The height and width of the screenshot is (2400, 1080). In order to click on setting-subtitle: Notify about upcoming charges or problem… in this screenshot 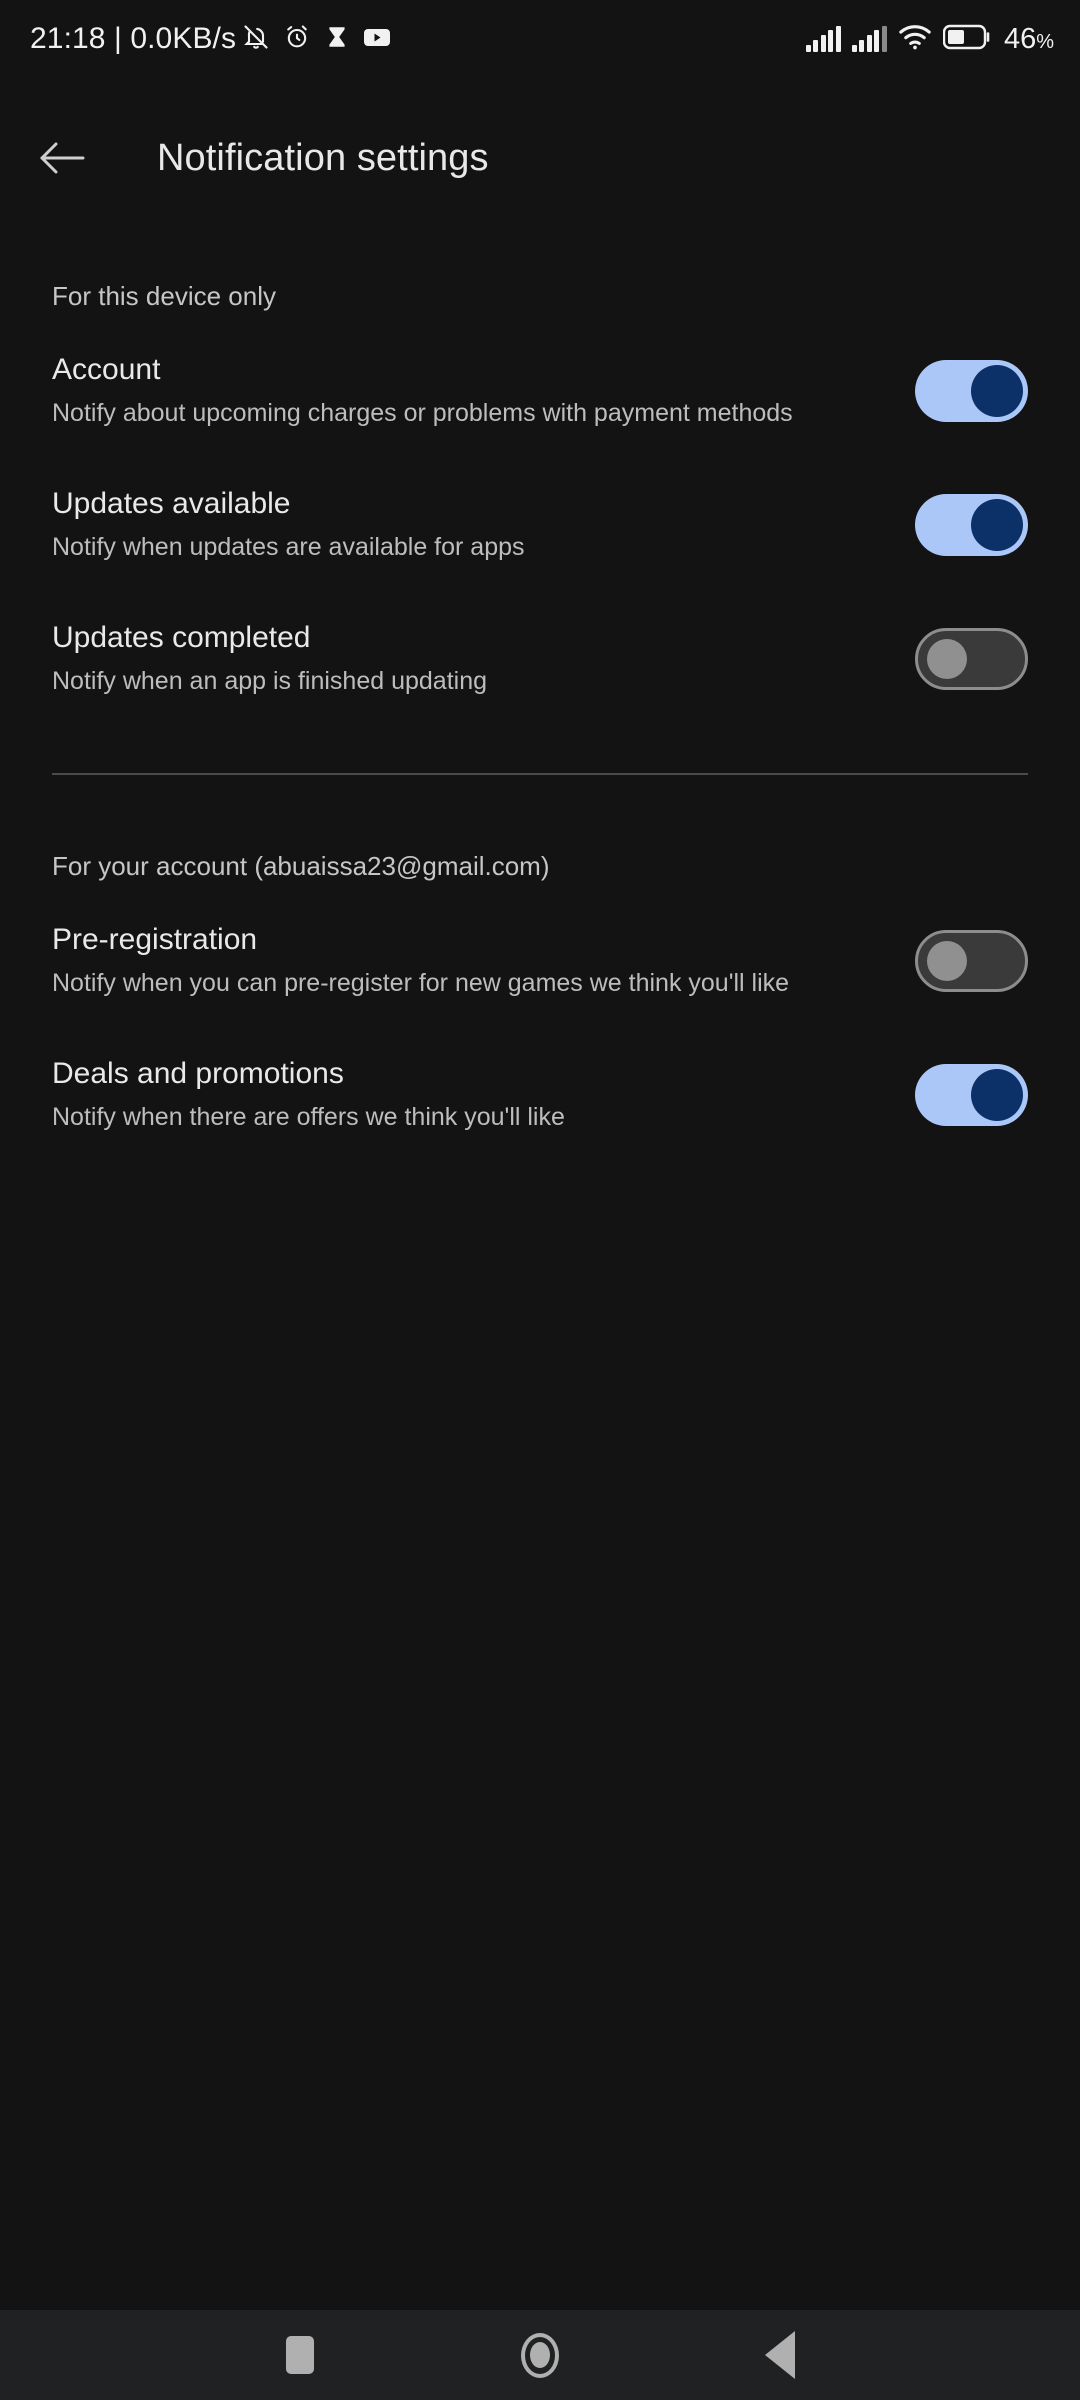, I will do `click(422, 412)`.